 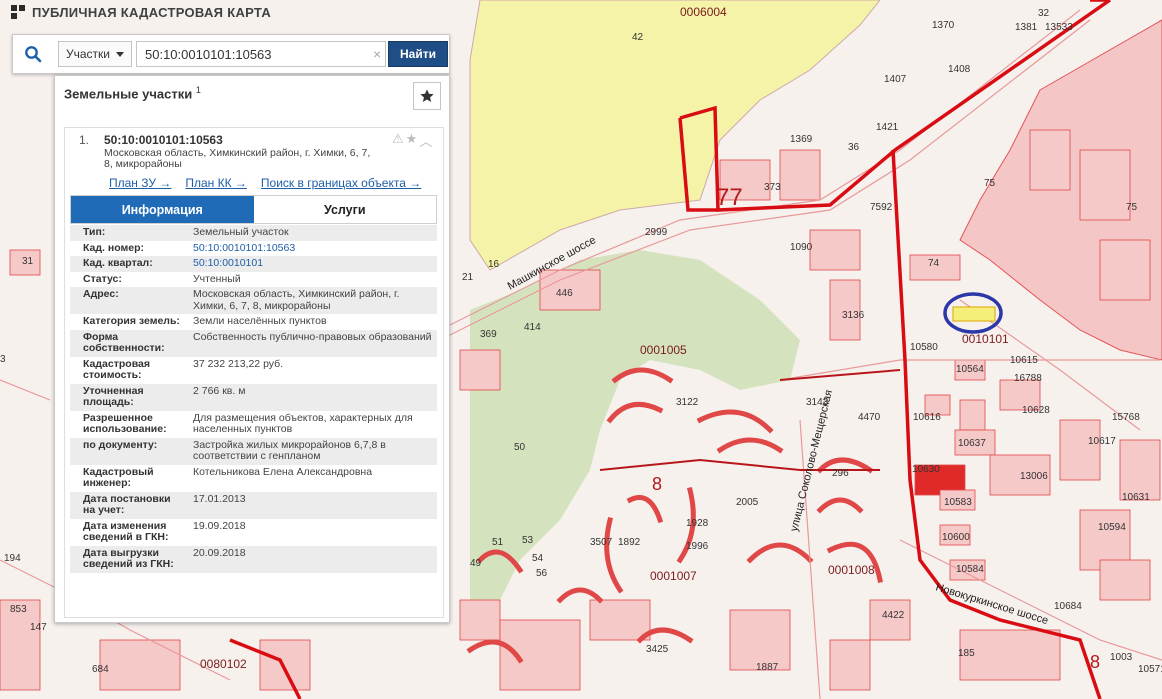 What do you see at coordinates (132, 93) in the screenshot?
I see `panel-title: Земельные участки 1` at bounding box center [132, 93].